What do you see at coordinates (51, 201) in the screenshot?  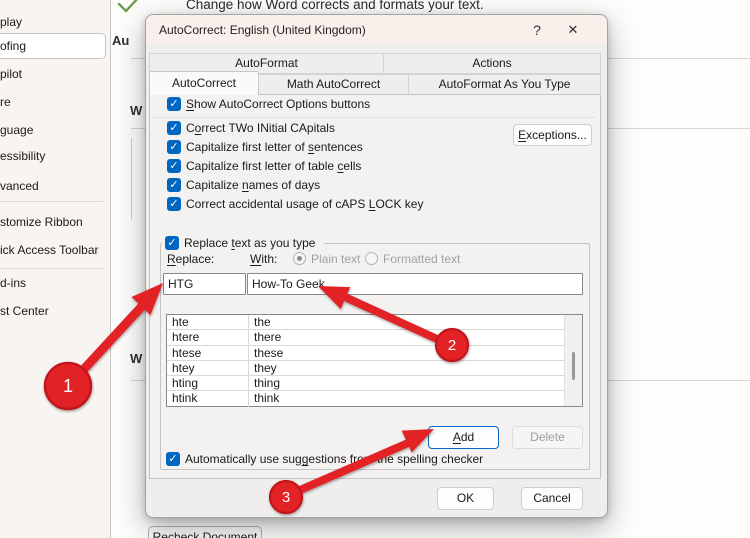 I see `sidebar-divider` at bounding box center [51, 201].